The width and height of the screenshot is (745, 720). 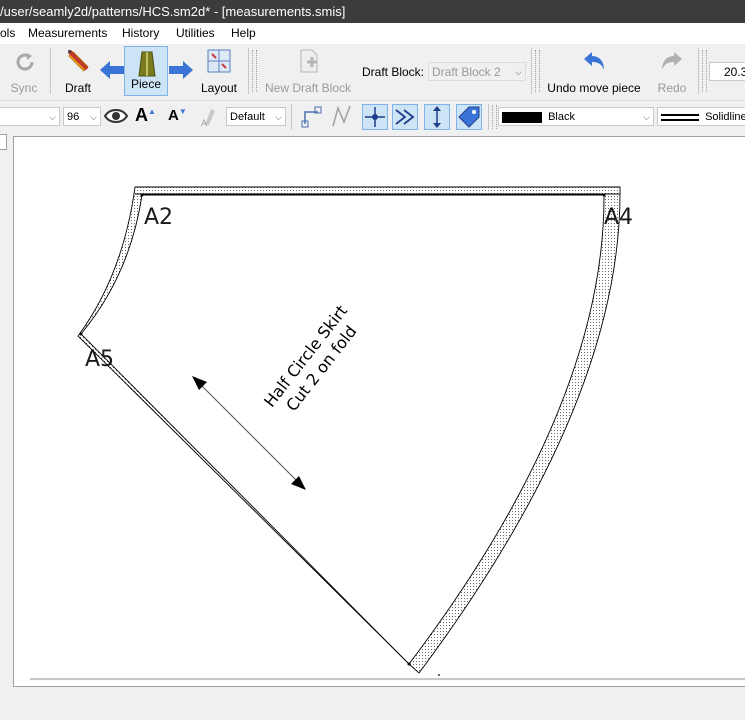 I want to click on sync-button: Sync, so click(x=24, y=71).